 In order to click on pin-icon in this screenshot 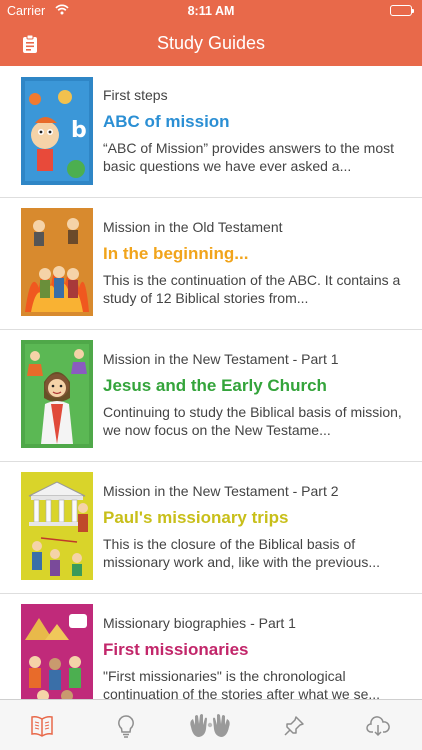, I will do `click(294, 726)`.